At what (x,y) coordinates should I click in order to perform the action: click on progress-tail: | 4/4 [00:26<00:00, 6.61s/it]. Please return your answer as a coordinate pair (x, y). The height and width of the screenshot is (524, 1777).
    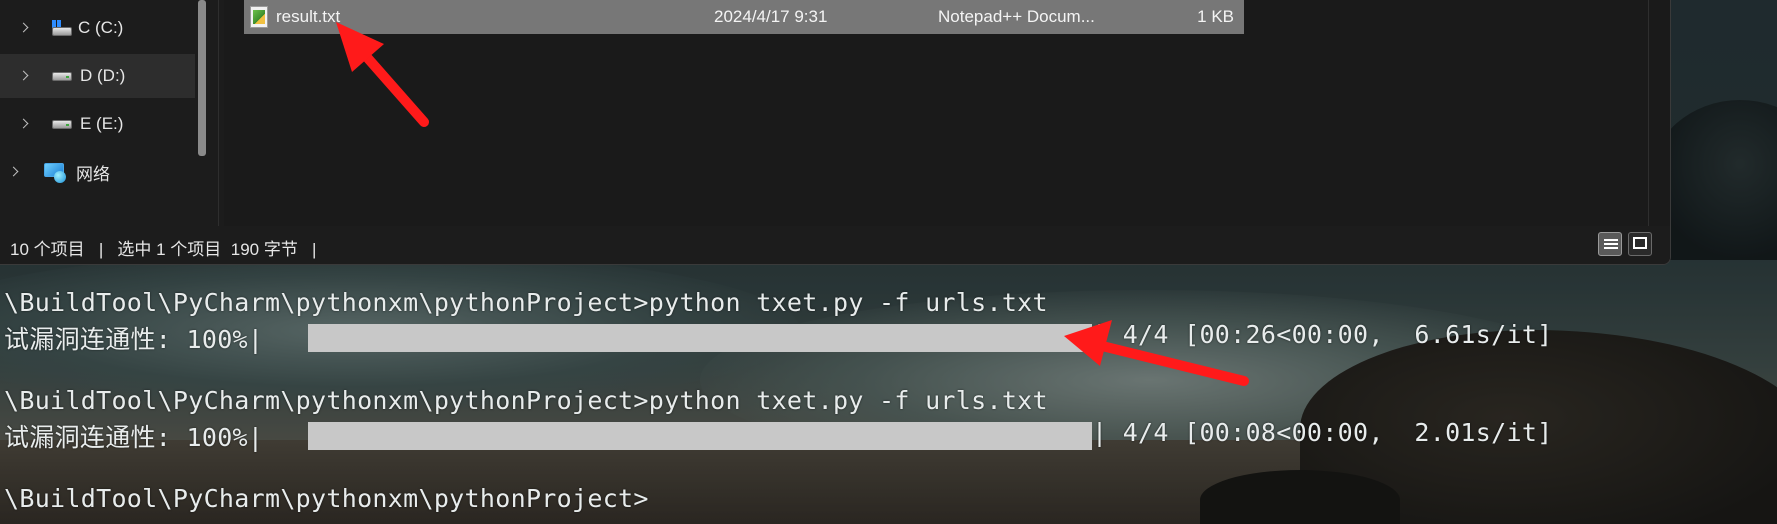
    Looking at the image, I should click on (1322, 334).